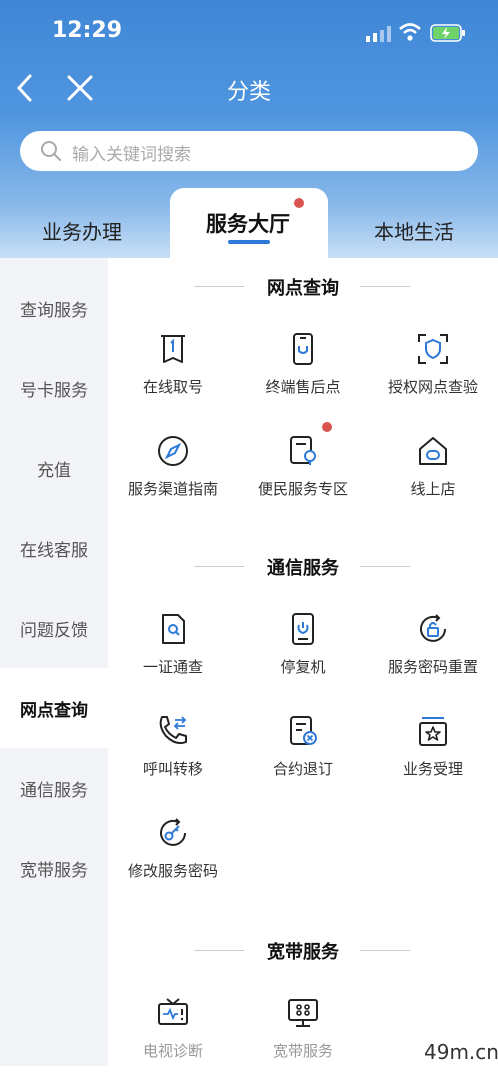 This screenshot has width=498, height=1076. Describe the element at coordinates (410, 32) in the screenshot. I see `wifi-icon` at that location.